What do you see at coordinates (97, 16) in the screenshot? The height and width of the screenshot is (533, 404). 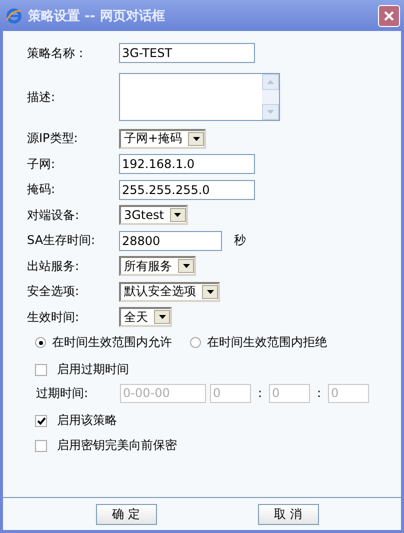 I see `window-title: 策略设置 -- 网页对话框` at bounding box center [97, 16].